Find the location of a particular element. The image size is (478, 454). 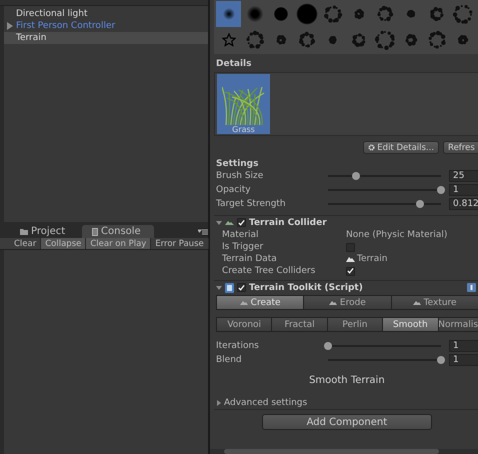

help-icon is located at coordinates (471, 287).